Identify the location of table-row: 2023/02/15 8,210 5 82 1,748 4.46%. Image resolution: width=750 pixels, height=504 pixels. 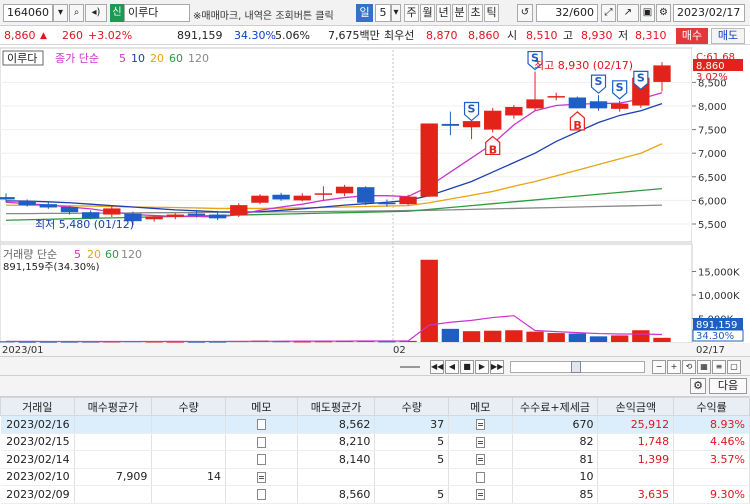
(375, 442).